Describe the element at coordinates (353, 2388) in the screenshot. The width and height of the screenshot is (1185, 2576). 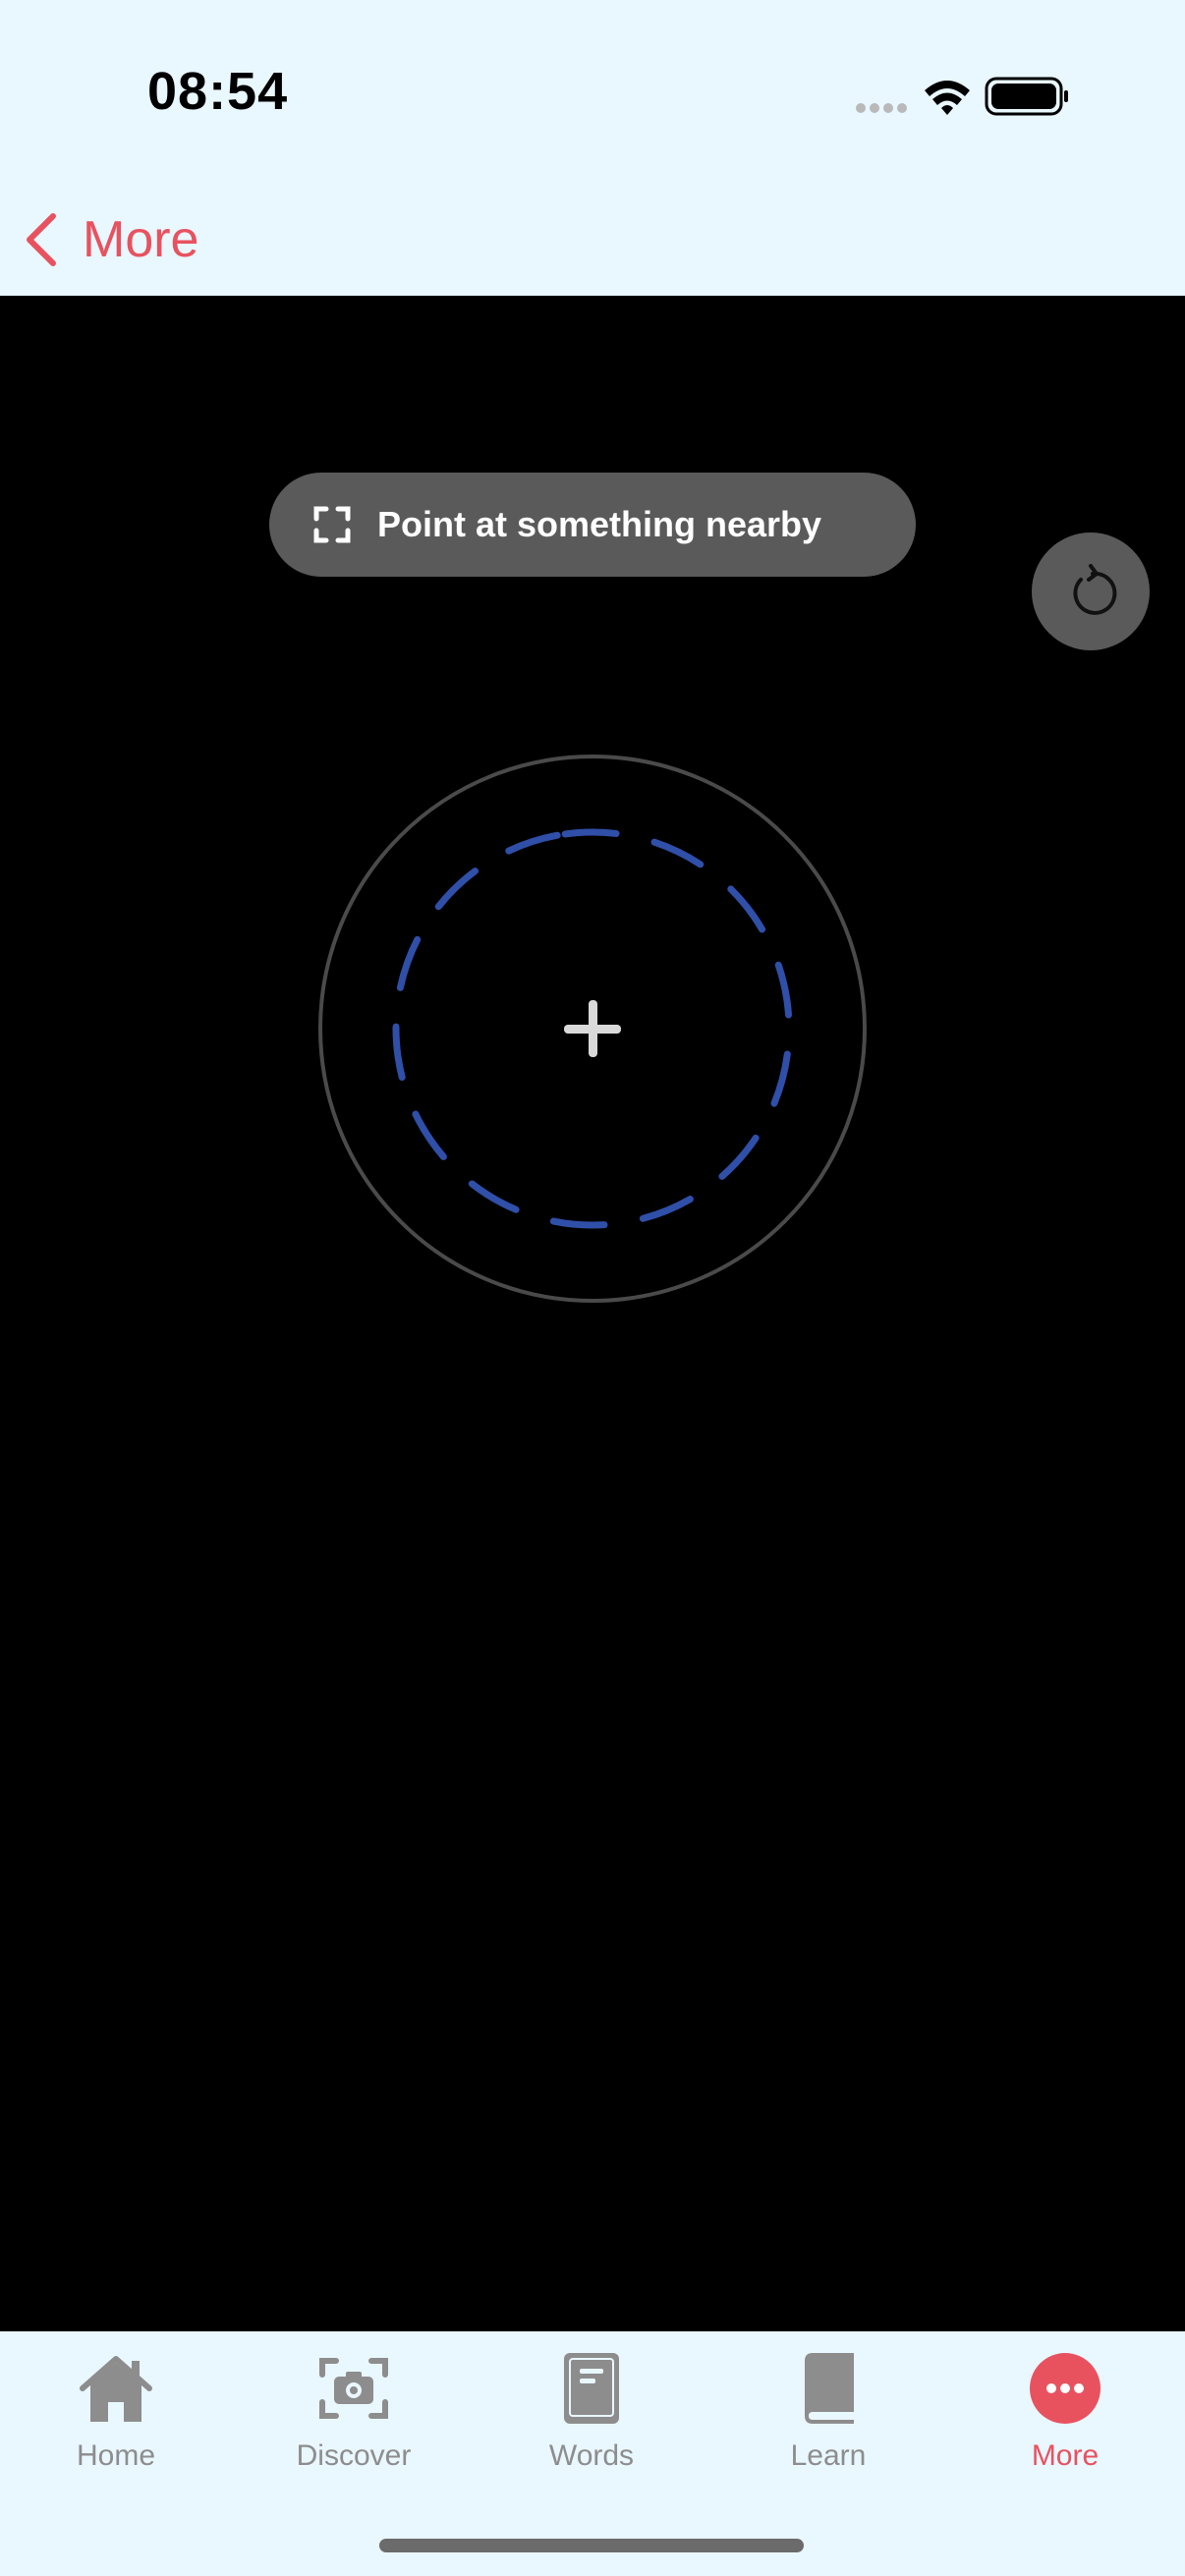
I see `camera-icon` at that location.